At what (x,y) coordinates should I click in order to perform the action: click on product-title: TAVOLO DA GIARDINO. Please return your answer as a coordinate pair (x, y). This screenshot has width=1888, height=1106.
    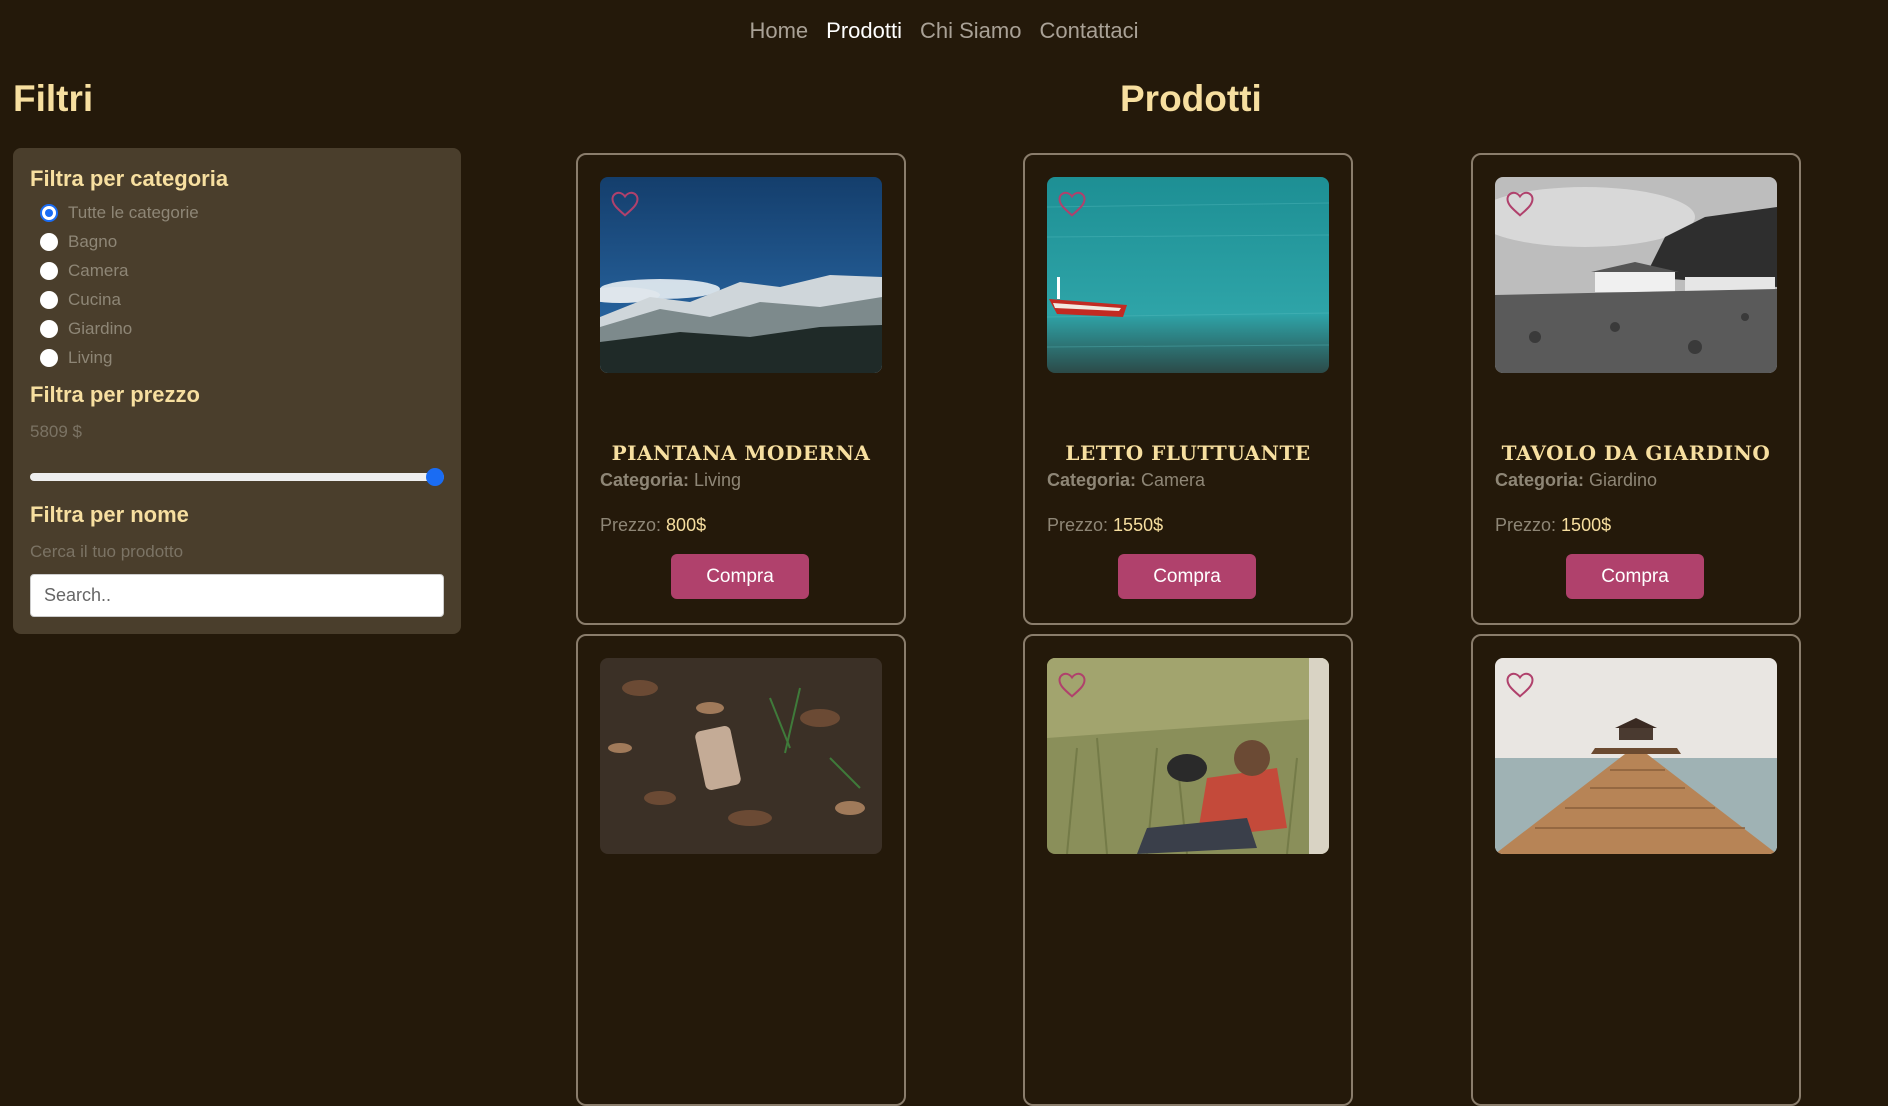
    Looking at the image, I should click on (1636, 453).